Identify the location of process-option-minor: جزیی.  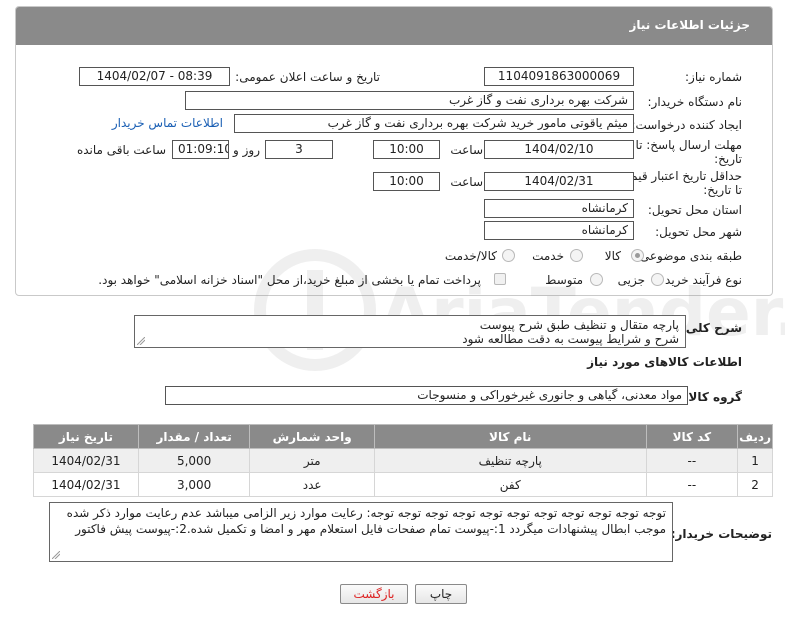
(631, 280).